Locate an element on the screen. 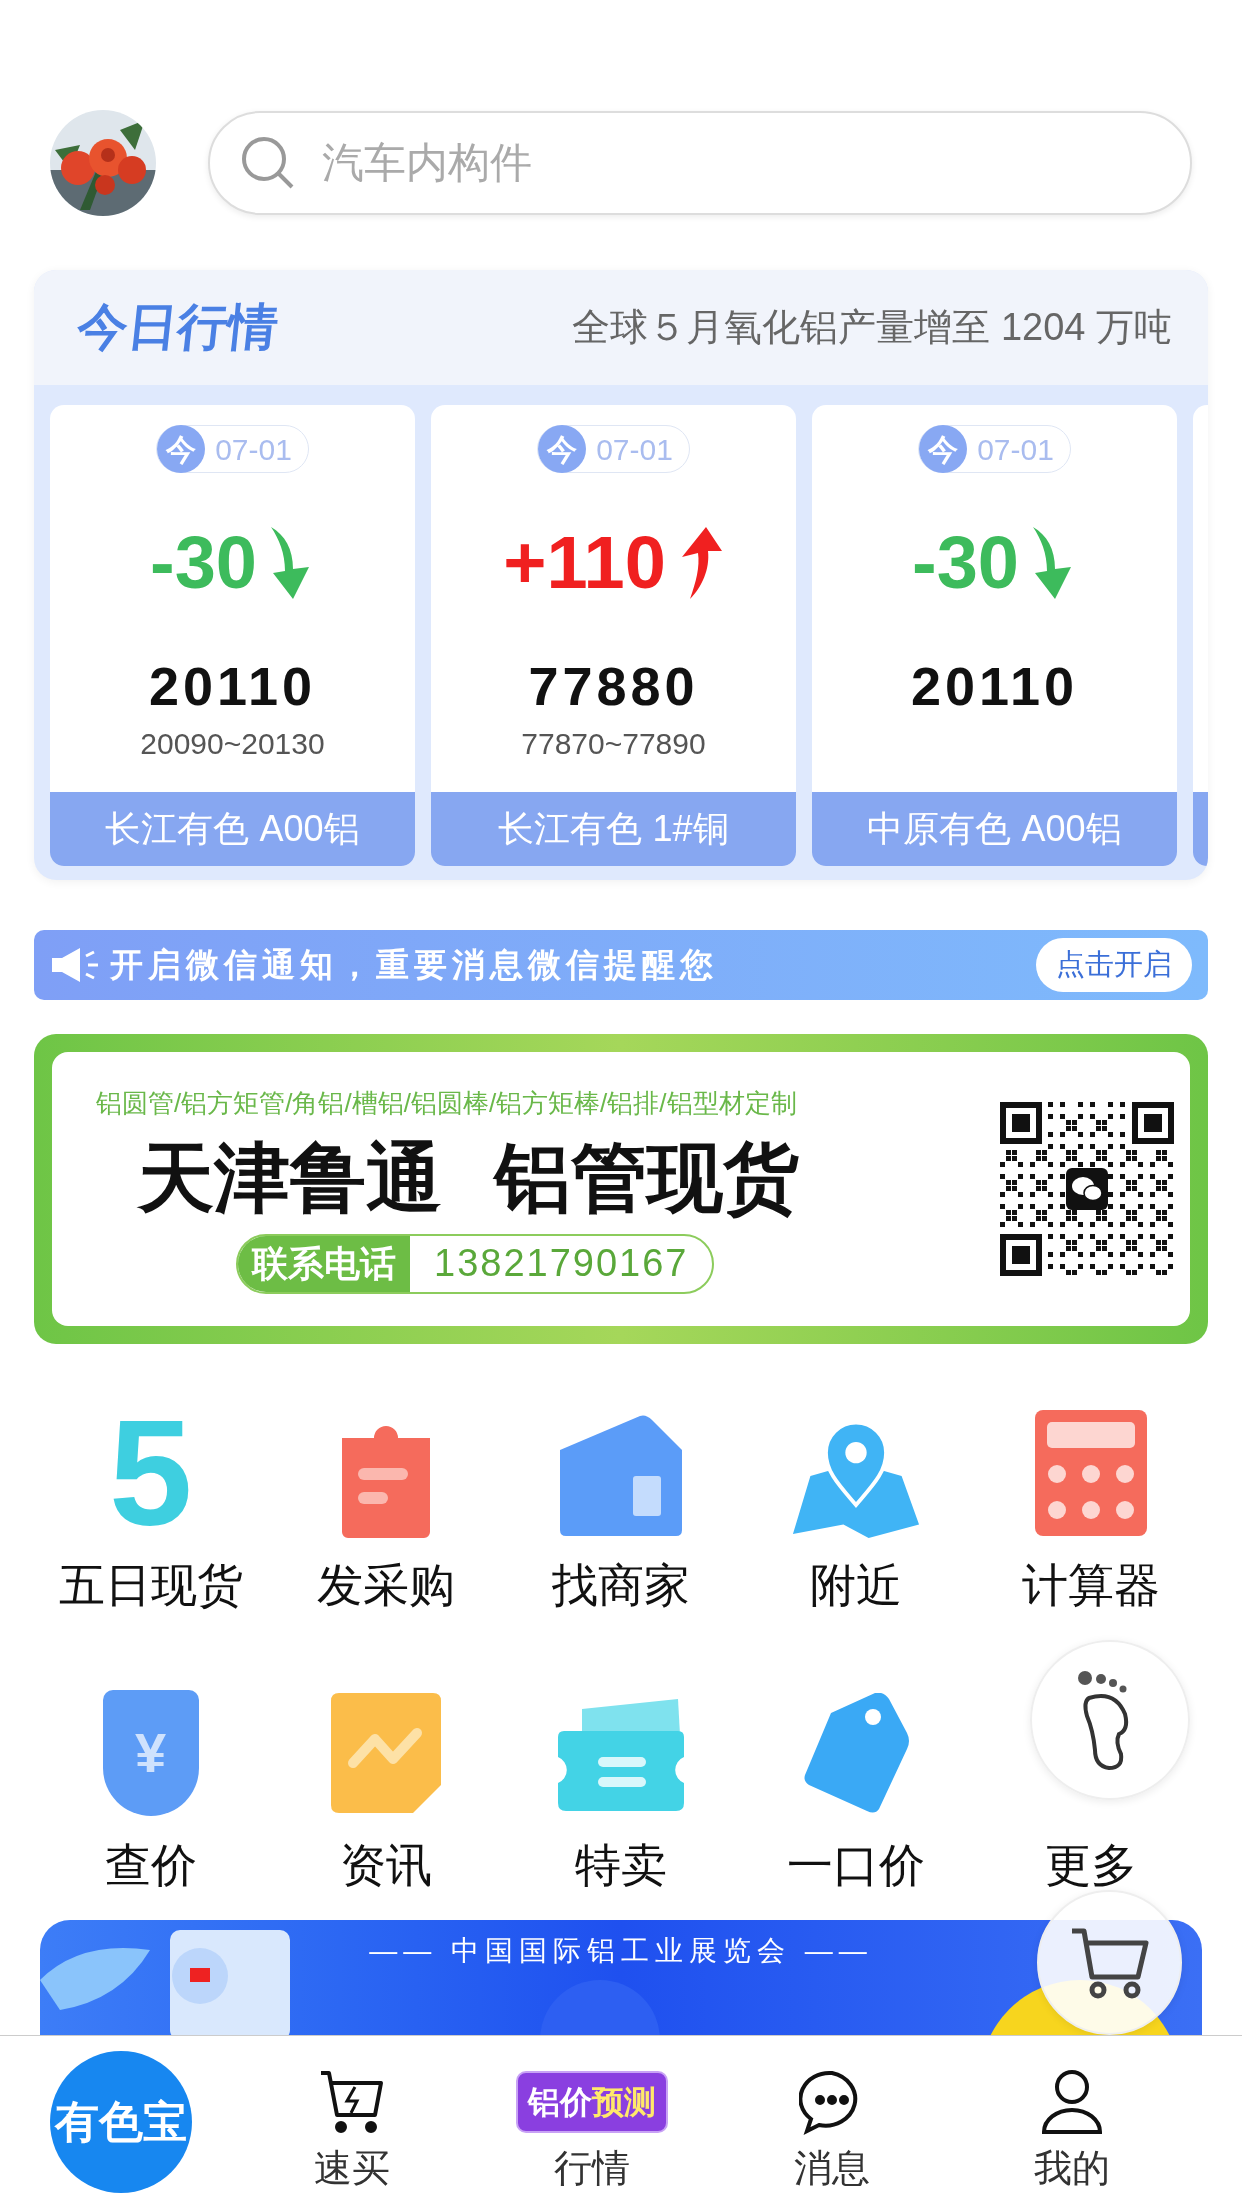  market-title: 今日行情 is located at coordinates (178, 327).